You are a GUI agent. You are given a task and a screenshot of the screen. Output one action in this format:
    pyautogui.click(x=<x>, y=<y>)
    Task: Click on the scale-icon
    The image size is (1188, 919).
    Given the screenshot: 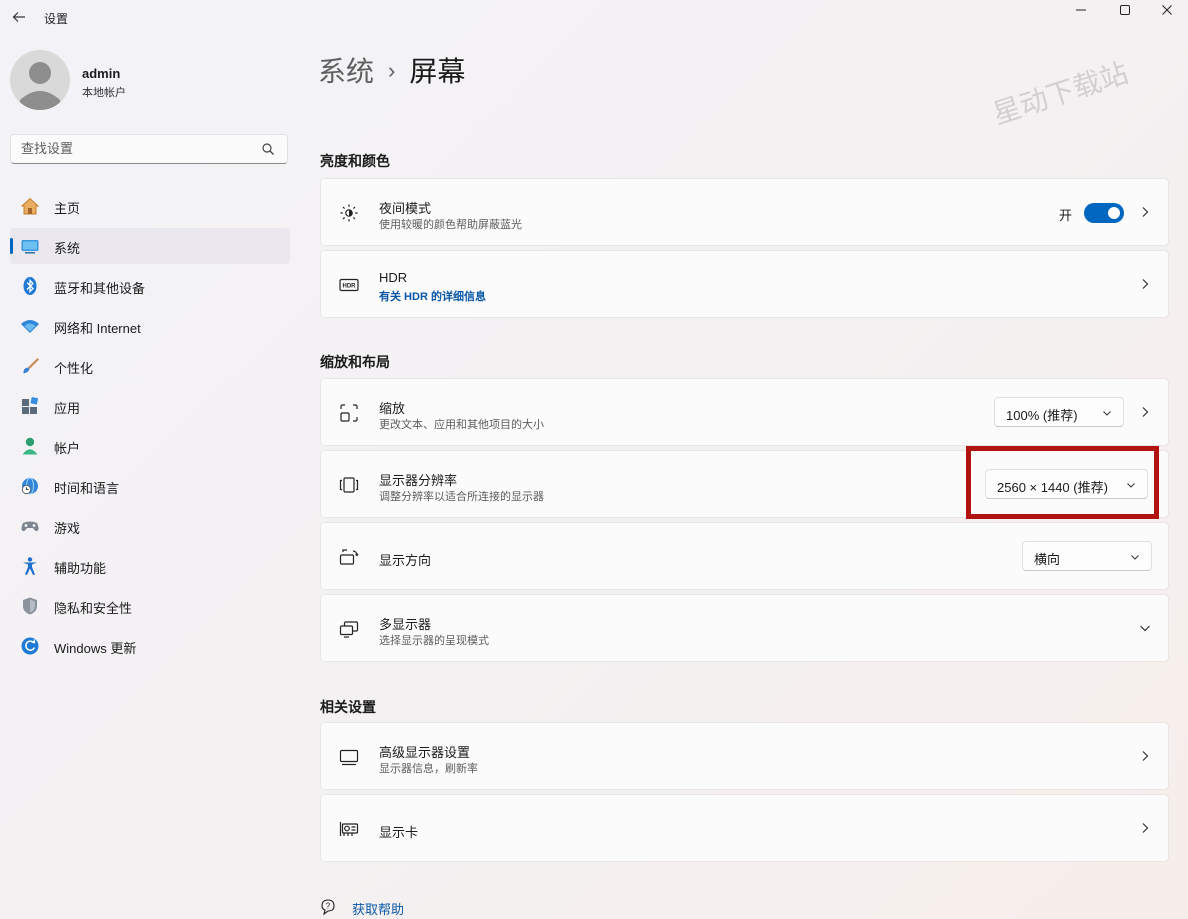 What is the action you would take?
    pyautogui.click(x=349, y=413)
    